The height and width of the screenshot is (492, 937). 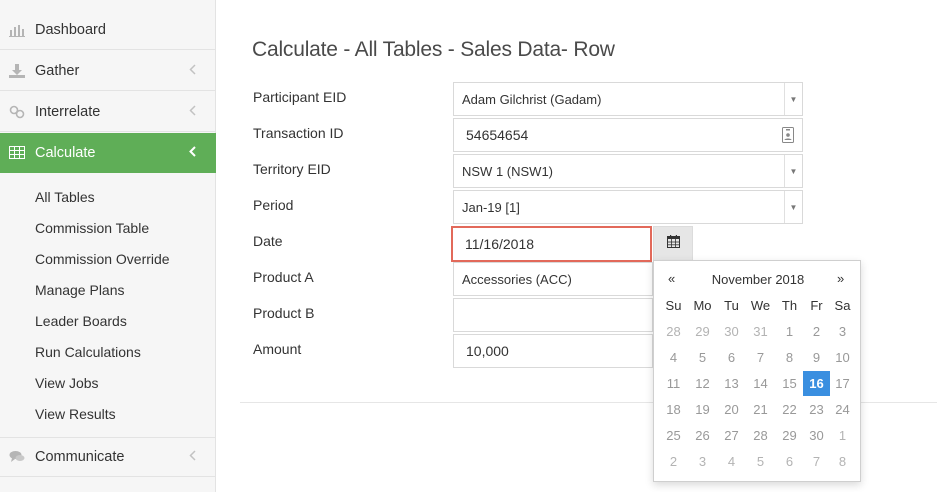 What do you see at coordinates (532, 99) in the screenshot?
I see `participant-eid-value: Adam Gilchrist (Gadam)` at bounding box center [532, 99].